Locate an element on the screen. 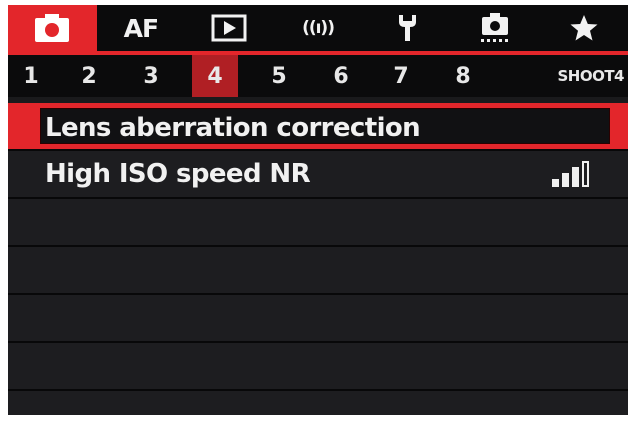  page-tab-5: 5 is located at coordinates (279, 76).